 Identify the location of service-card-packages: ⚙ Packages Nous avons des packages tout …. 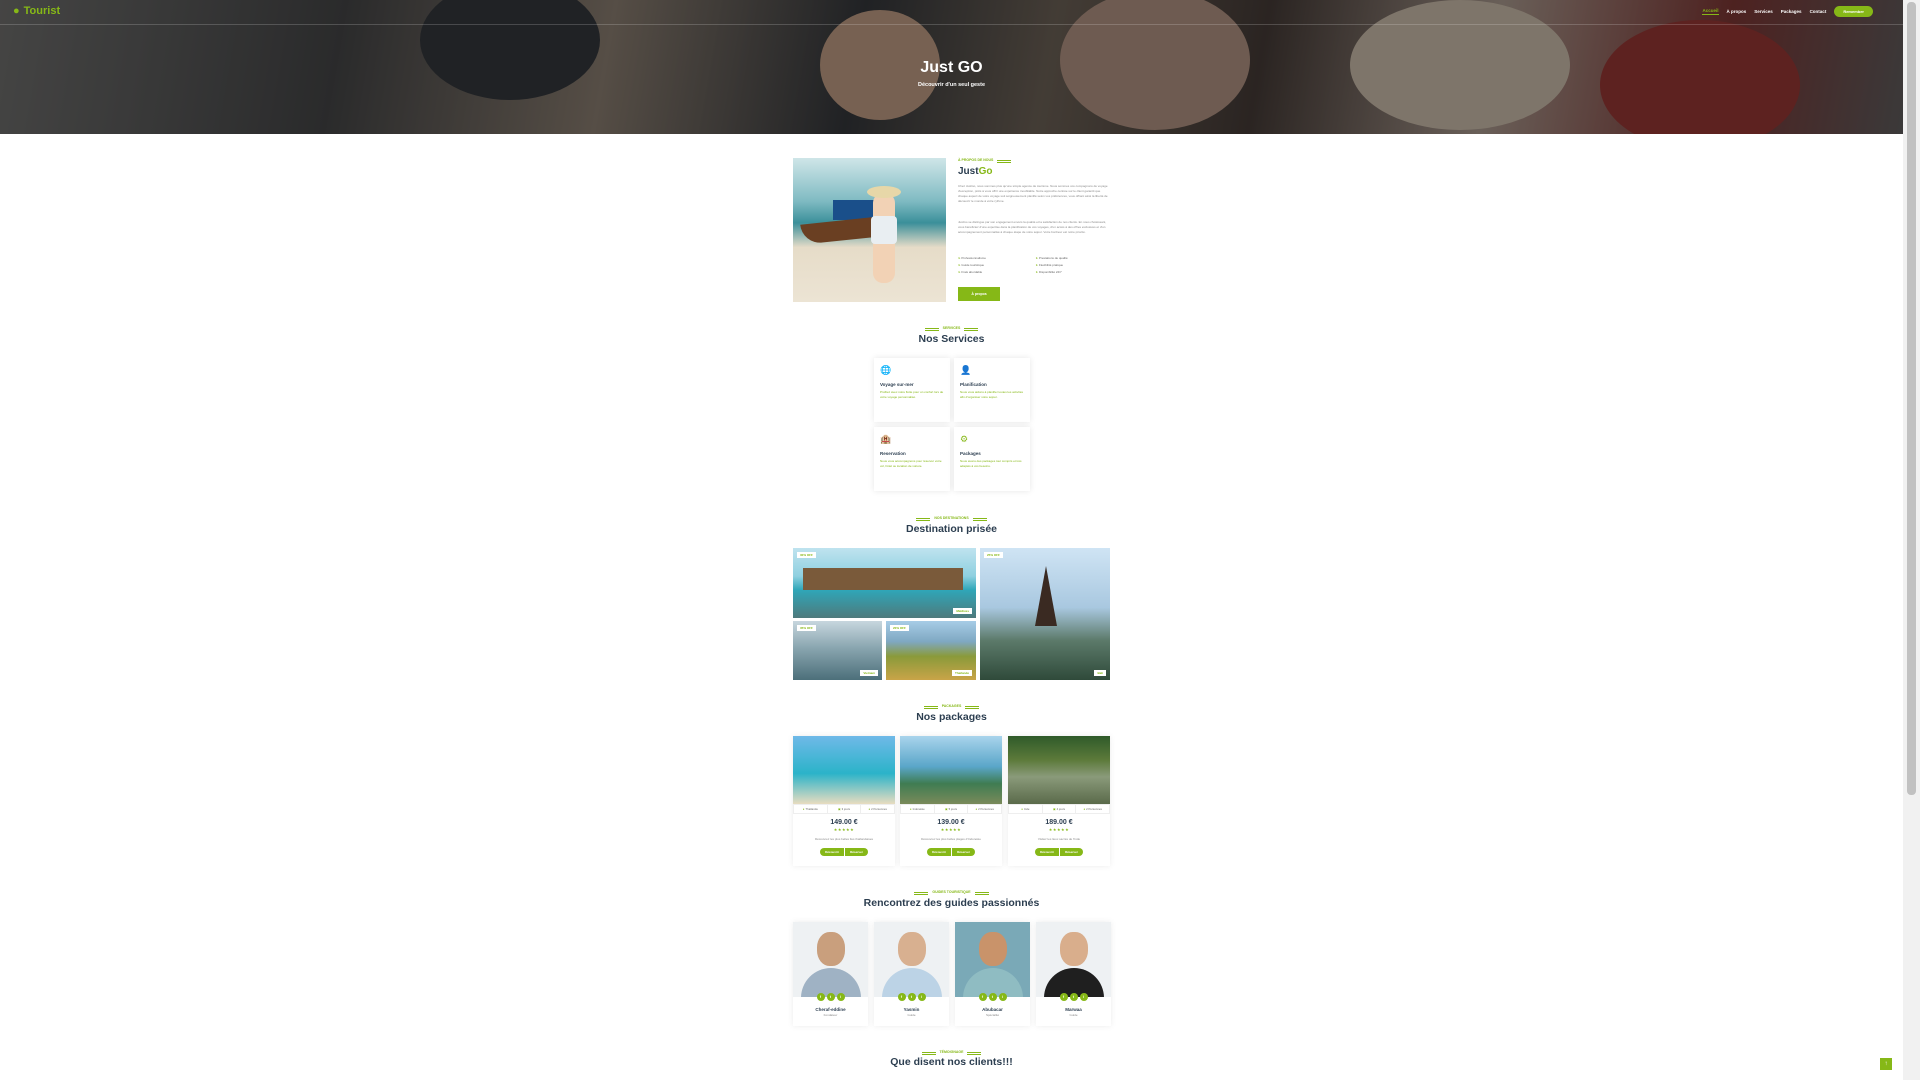
(992, 459).